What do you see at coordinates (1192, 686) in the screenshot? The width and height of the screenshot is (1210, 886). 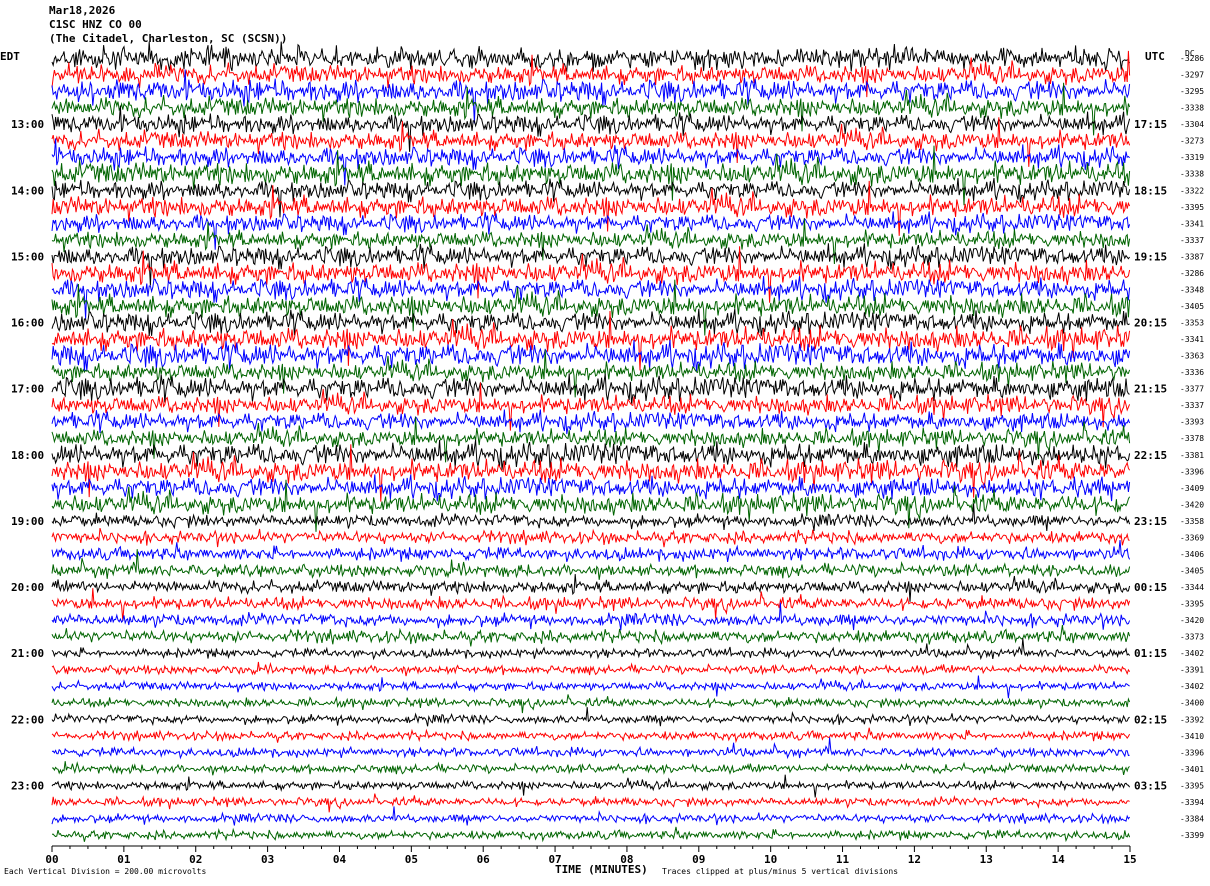 I see `dc-offset-value: -3402` at bounding box center [1192, 686].